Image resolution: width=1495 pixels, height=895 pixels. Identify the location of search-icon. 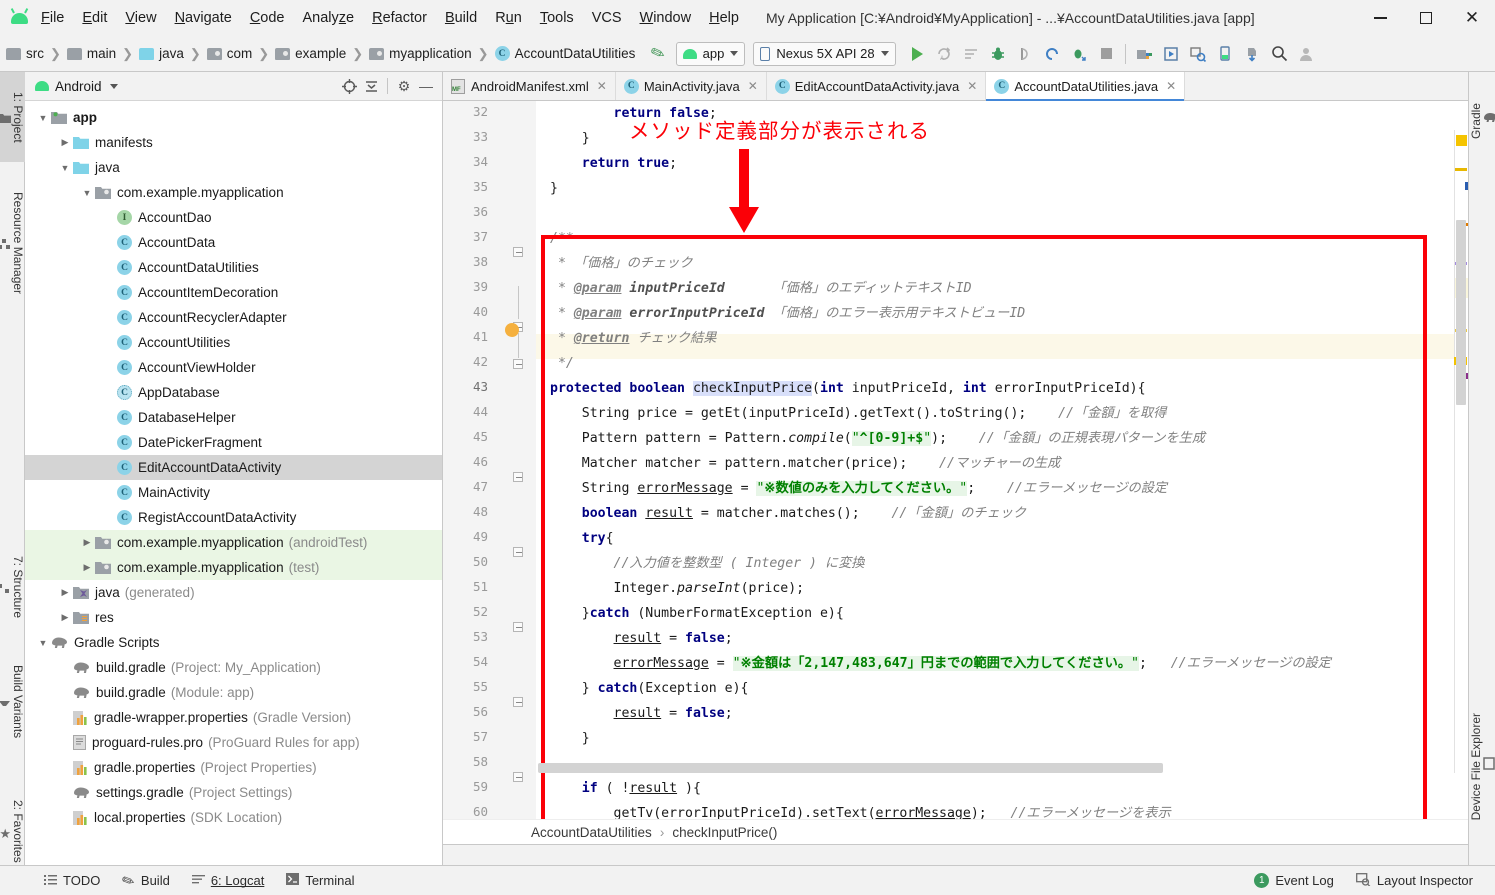
(1279, 53).